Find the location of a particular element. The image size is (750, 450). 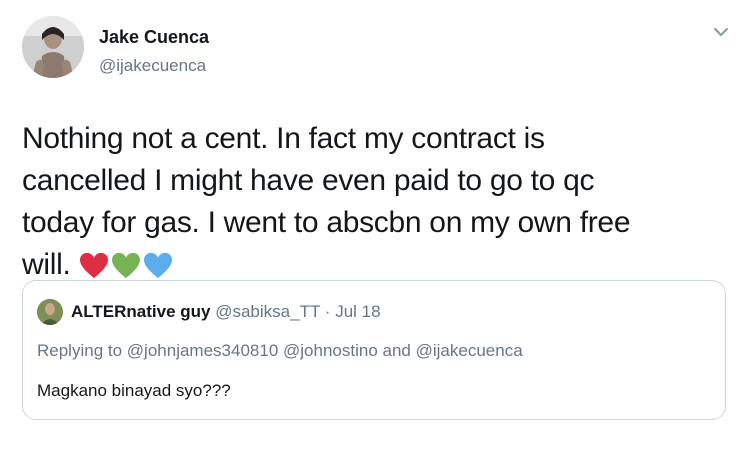

red-heart-icon is located at coordinates (93, 265).